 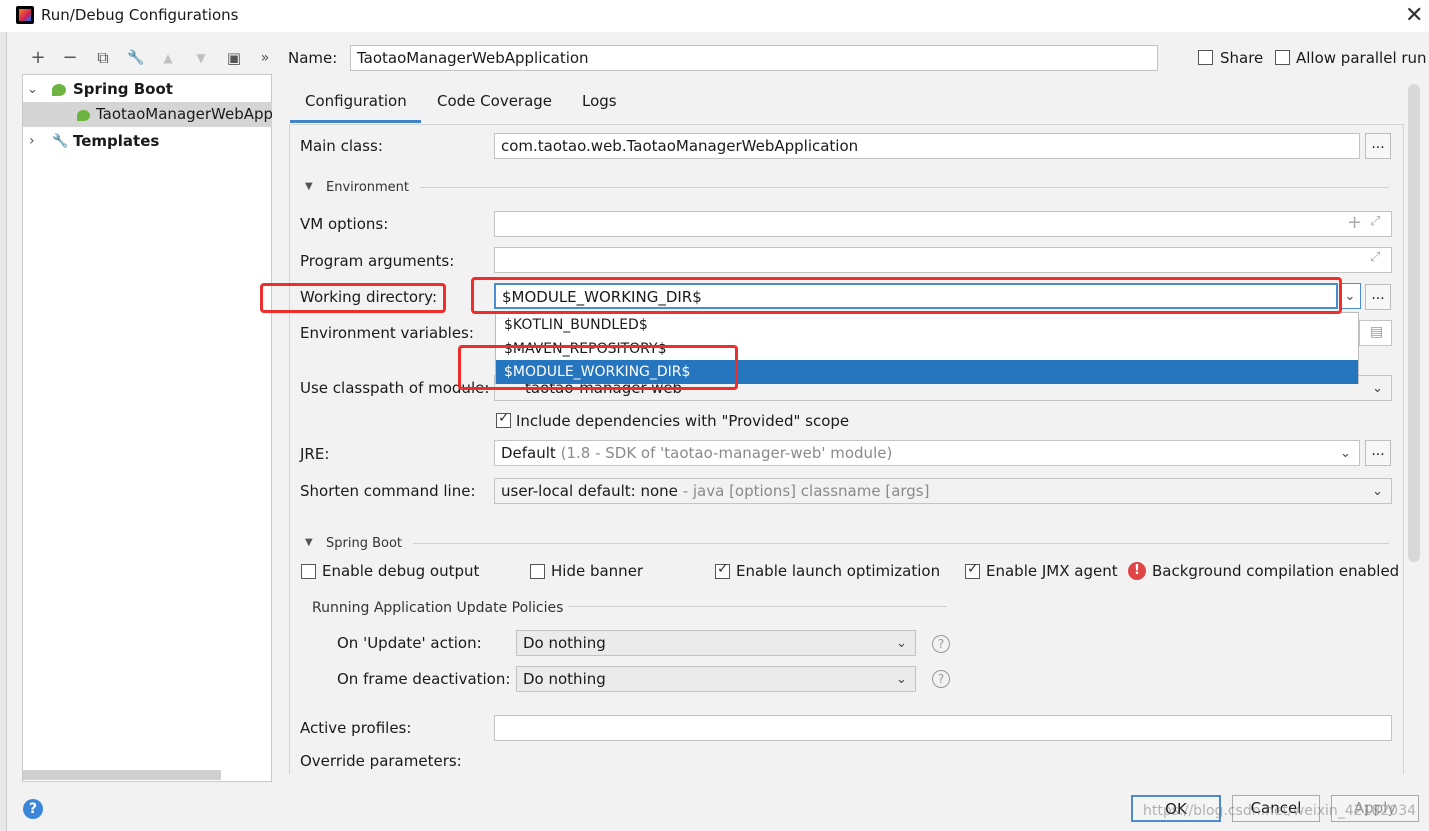 What do you see at coordinates (1137, 571) in the screenshot?
I see `error-icon: !` at bounding box center [1137, 571].